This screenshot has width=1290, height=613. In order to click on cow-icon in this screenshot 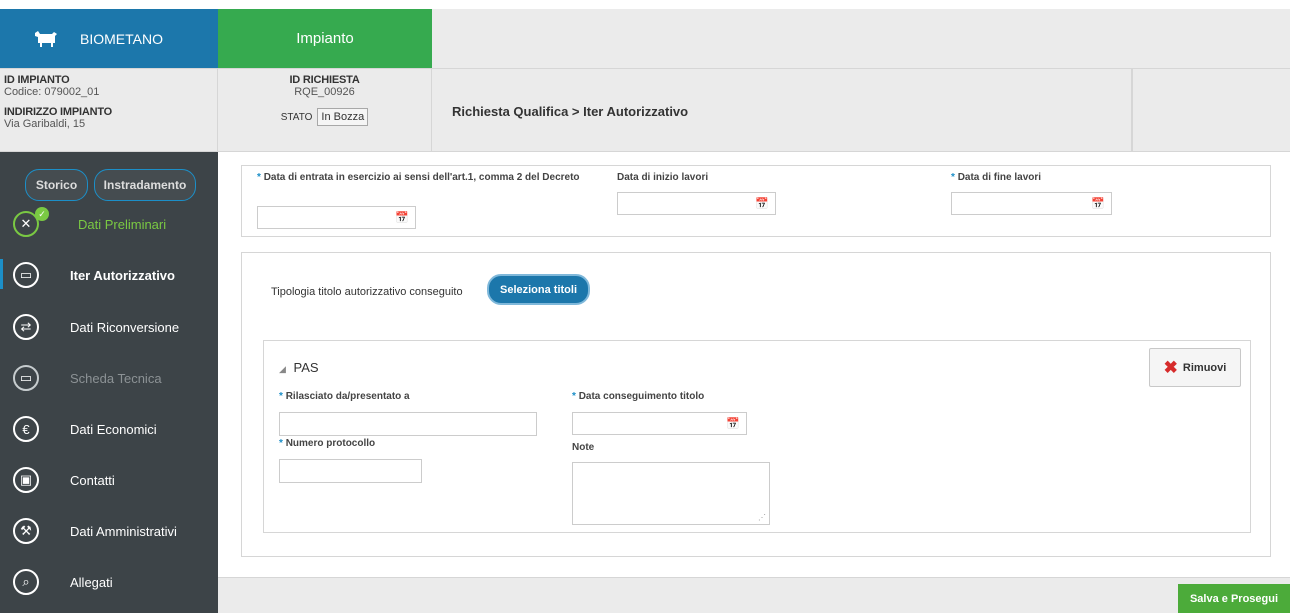, I will do `click(46, 38)`.